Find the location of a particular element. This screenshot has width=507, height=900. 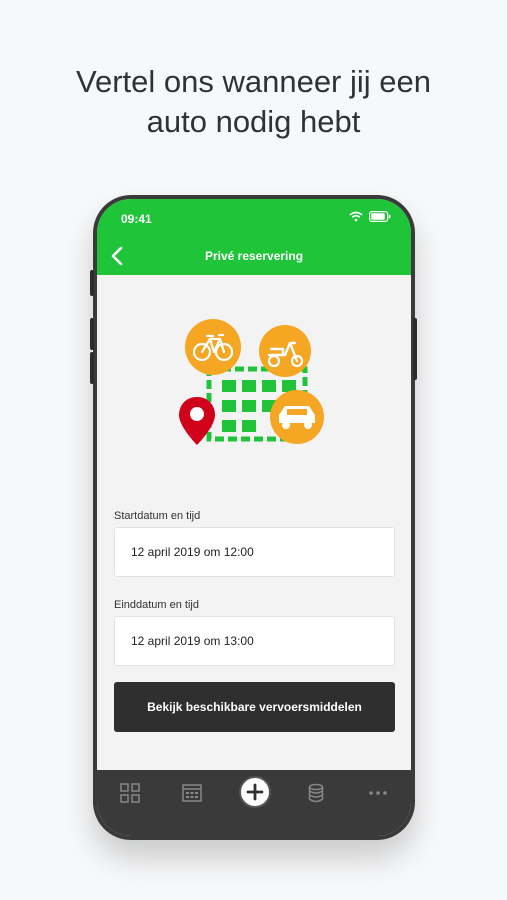

page-title: Privé reservering is located at coordinates (254, 256).